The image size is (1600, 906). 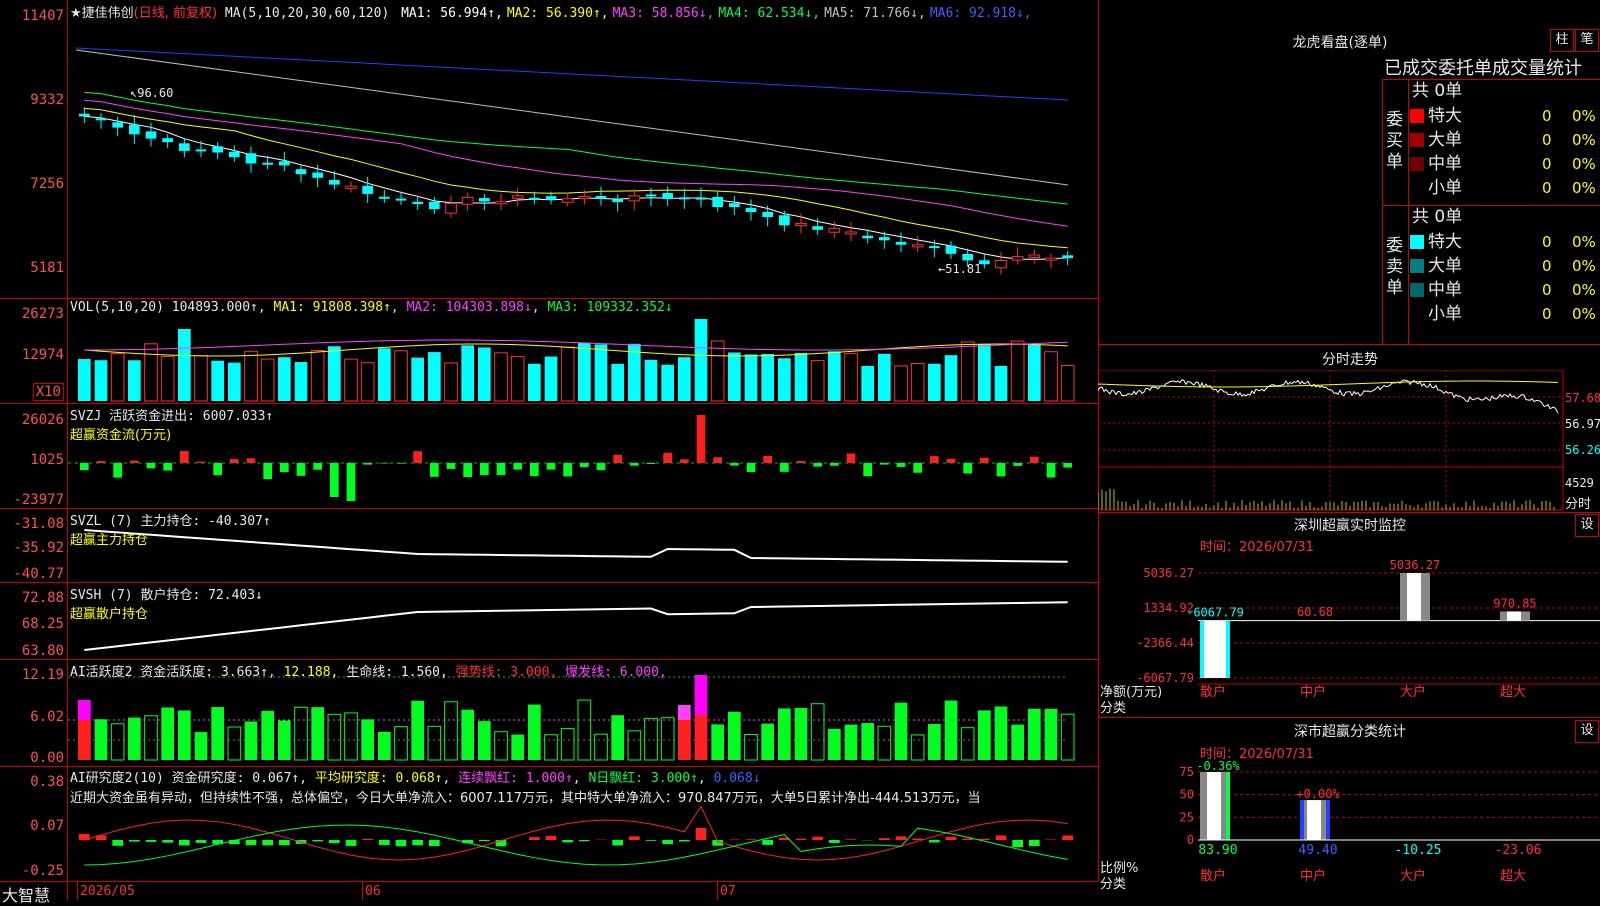 I want to click on chart-mode: (日线, 前复权), so click(x=175, y=13).